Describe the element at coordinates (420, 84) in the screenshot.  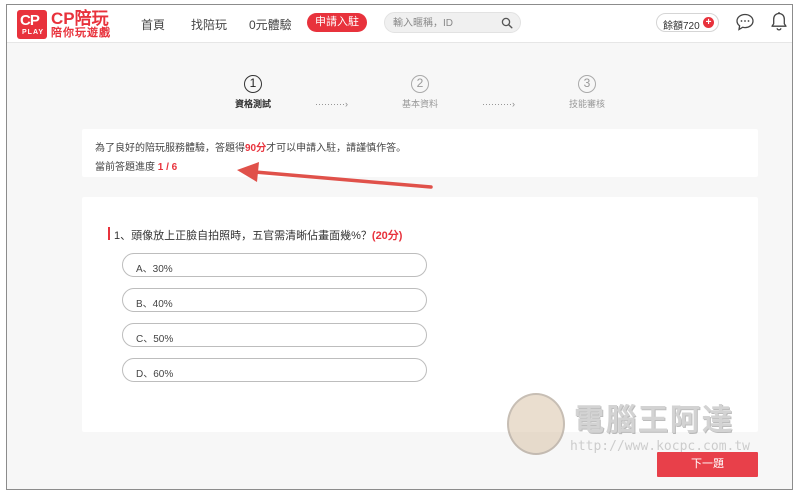
I see `step-2-number: 2` at that location.